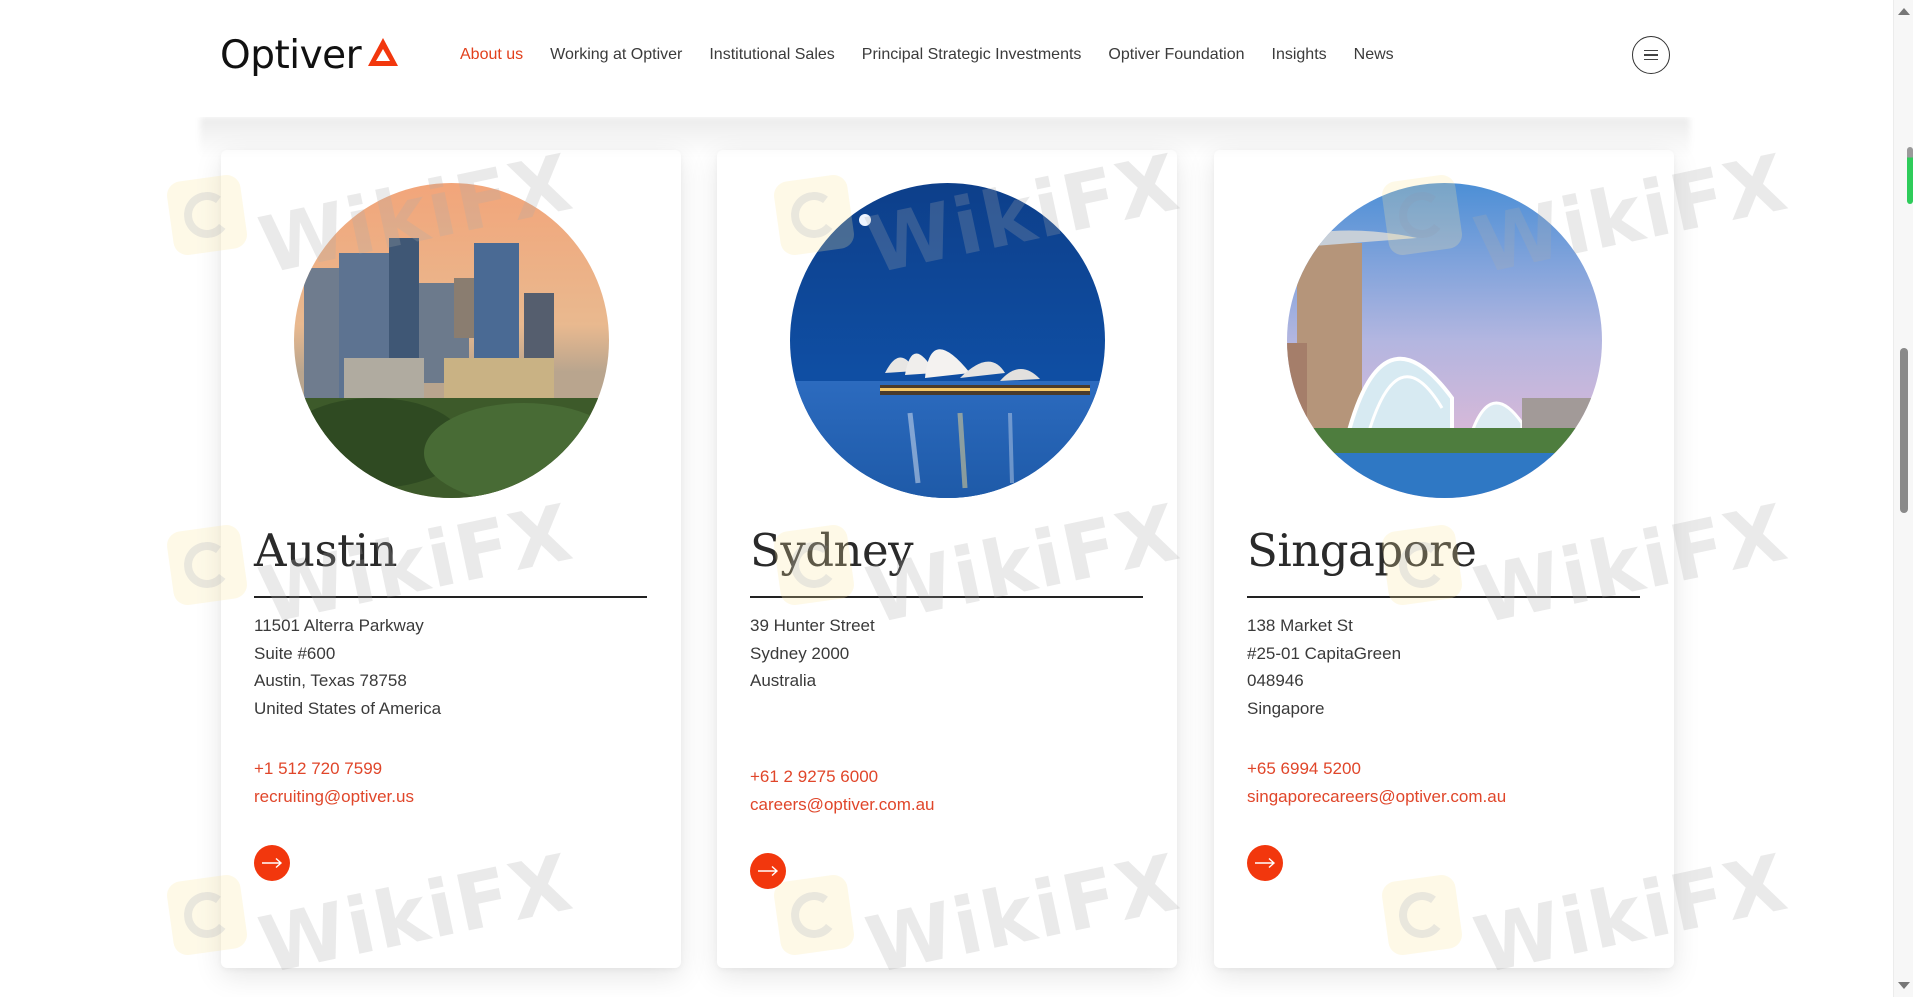 The image size is (1913, 997). What do you see at coordinates (947, 340) in the screenshot?
I see `sydney-opera-house-photo` at bounding box center [947, 340].